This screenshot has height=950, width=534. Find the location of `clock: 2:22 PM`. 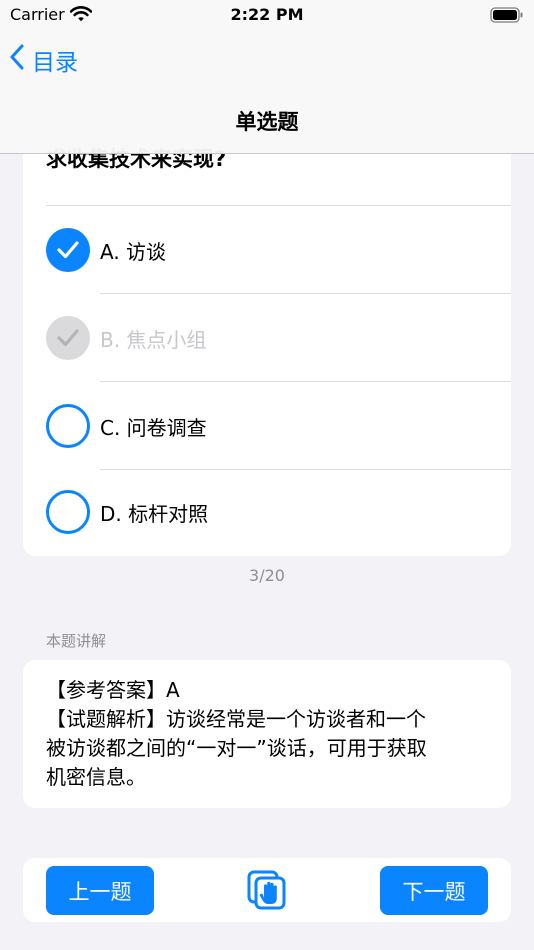

clock: 2:22 PM is located at coordinates (267, 14).